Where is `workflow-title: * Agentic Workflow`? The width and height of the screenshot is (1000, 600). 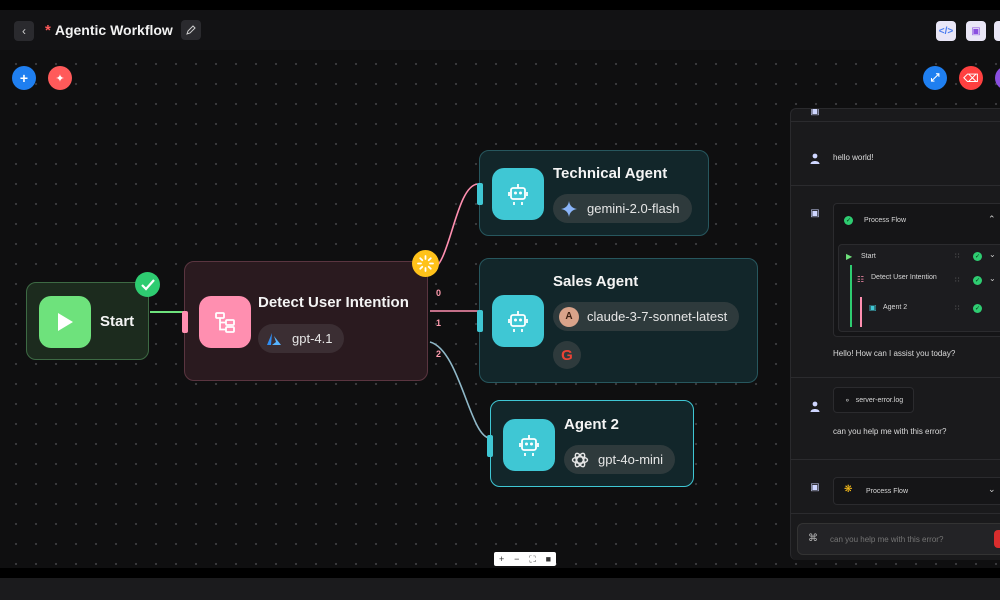 workflow-title: * Agentic Workflow is located at coordinates (123, 30).